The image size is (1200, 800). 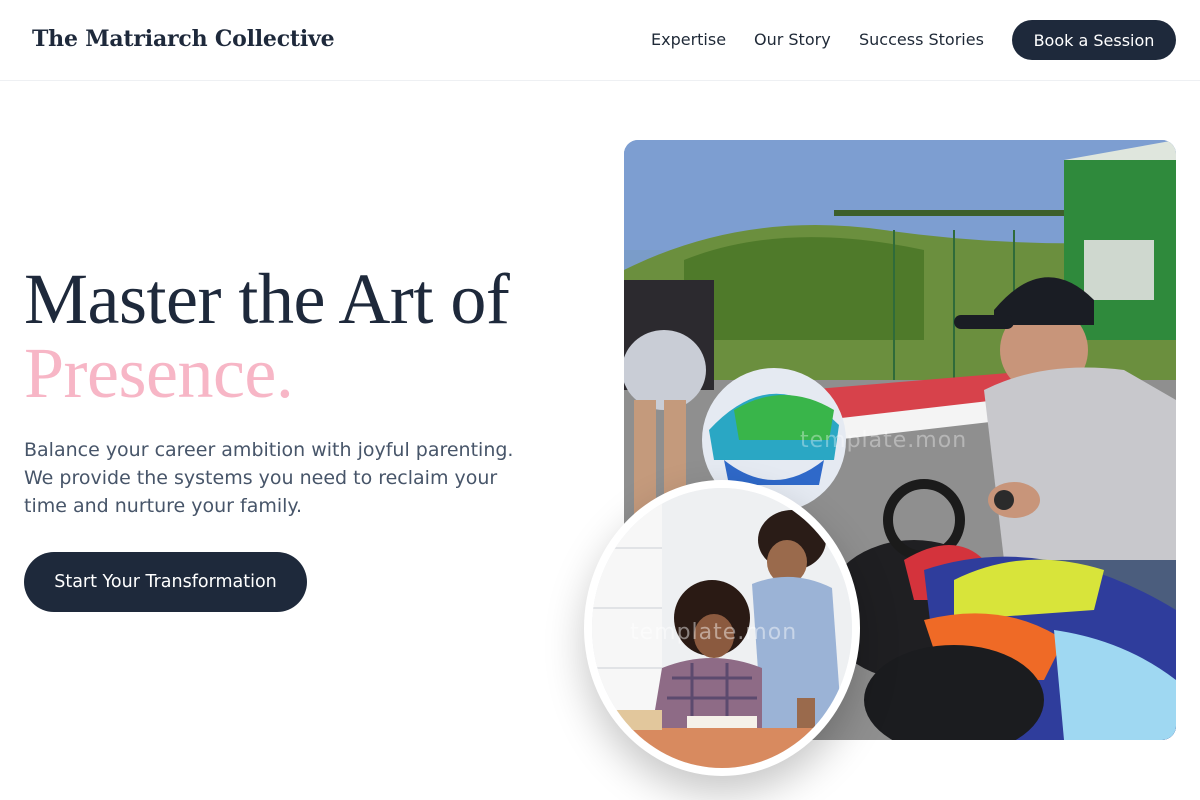 I want to click on secondary-hero-image, so click(x=722, y=628).